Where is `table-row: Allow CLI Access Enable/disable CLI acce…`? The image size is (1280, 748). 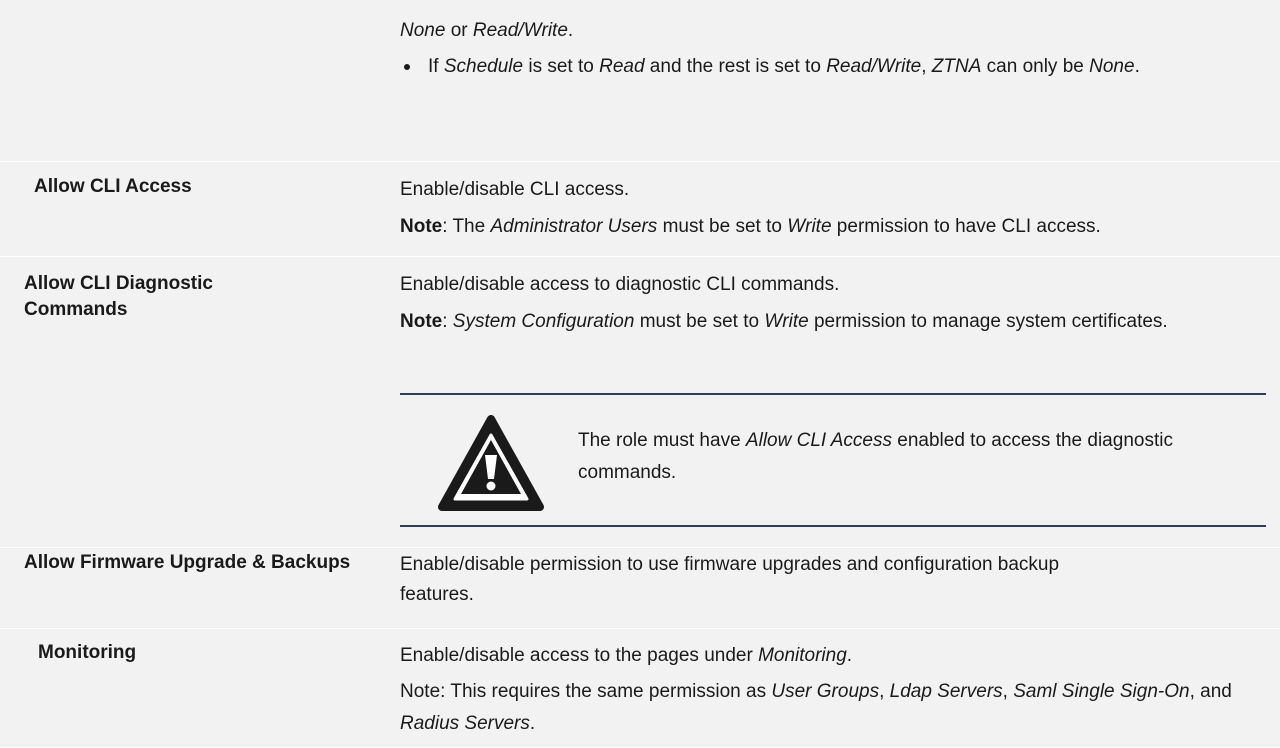
table-row: Allow CLI Access Enable/disable CLI acce… is located at coordinates (640, 209).